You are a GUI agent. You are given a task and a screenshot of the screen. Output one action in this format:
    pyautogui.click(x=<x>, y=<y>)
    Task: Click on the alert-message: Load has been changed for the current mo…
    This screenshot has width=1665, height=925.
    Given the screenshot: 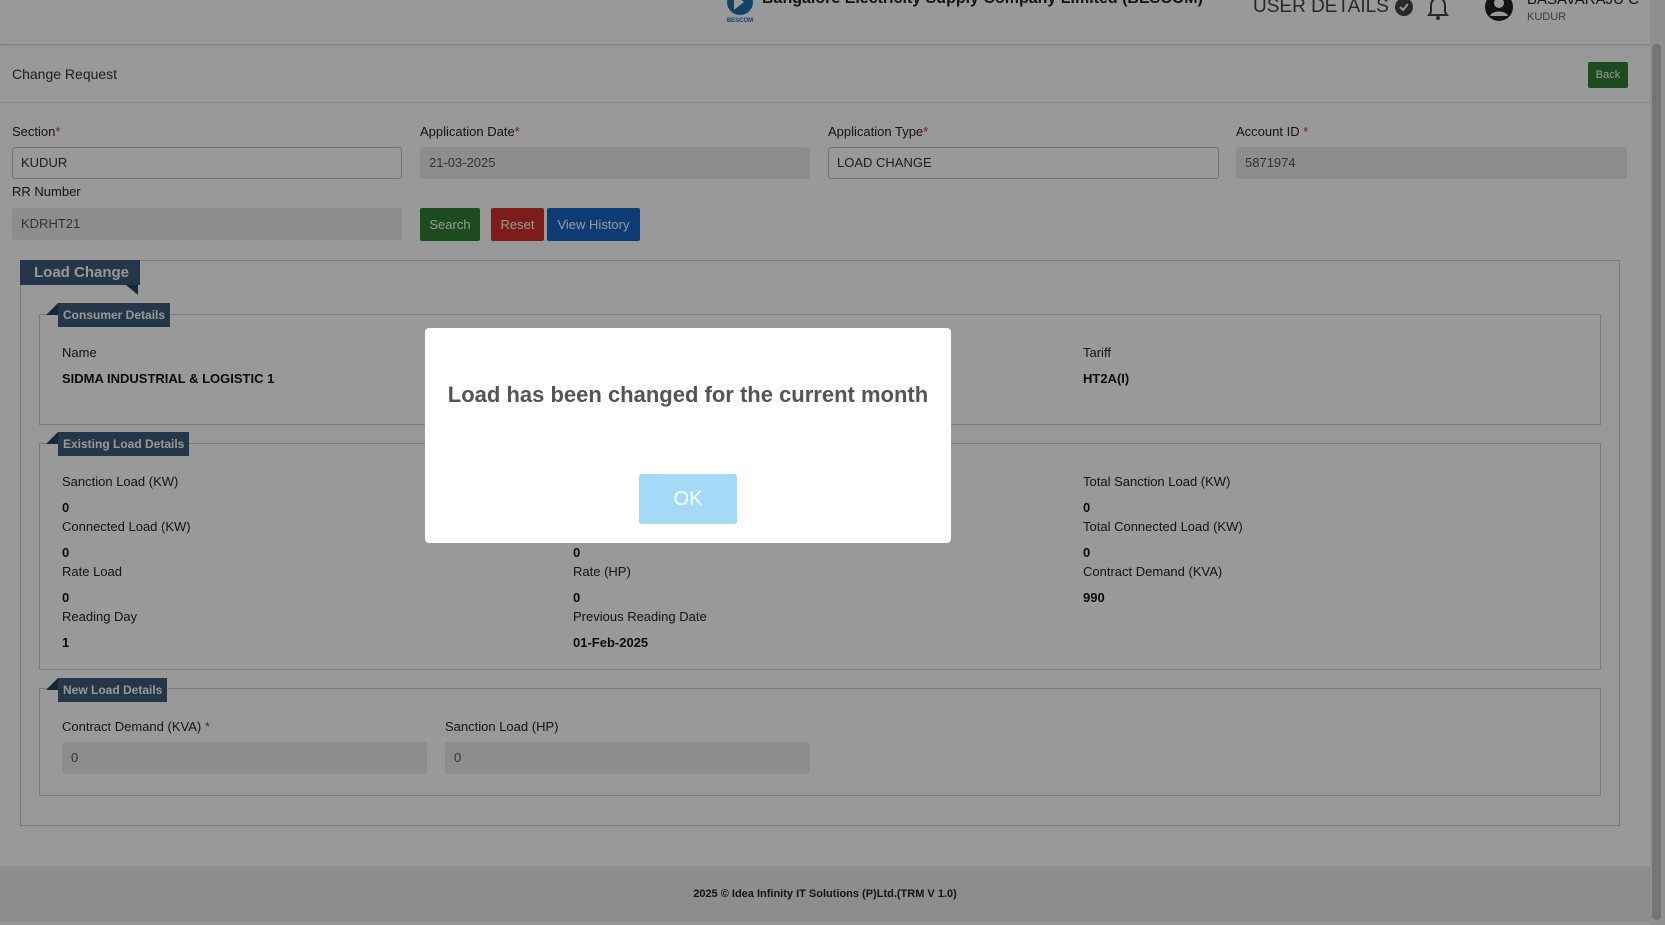 What is the action you would take?
    pyautogui.click(x=688, y=394)
    